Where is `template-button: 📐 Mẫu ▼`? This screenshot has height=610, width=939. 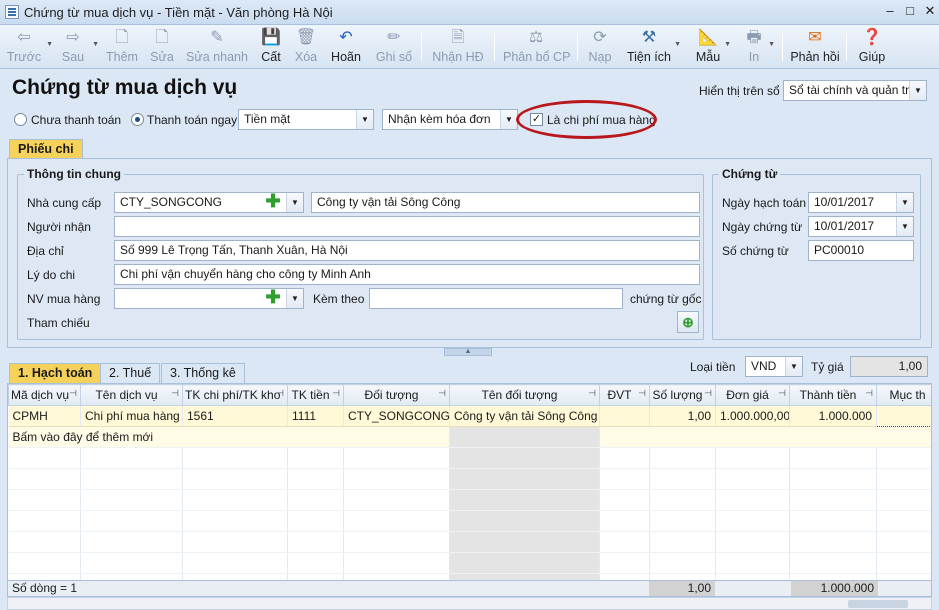 template-button: 📐 Mẫu ▼ is located at coordinates (712, 47).